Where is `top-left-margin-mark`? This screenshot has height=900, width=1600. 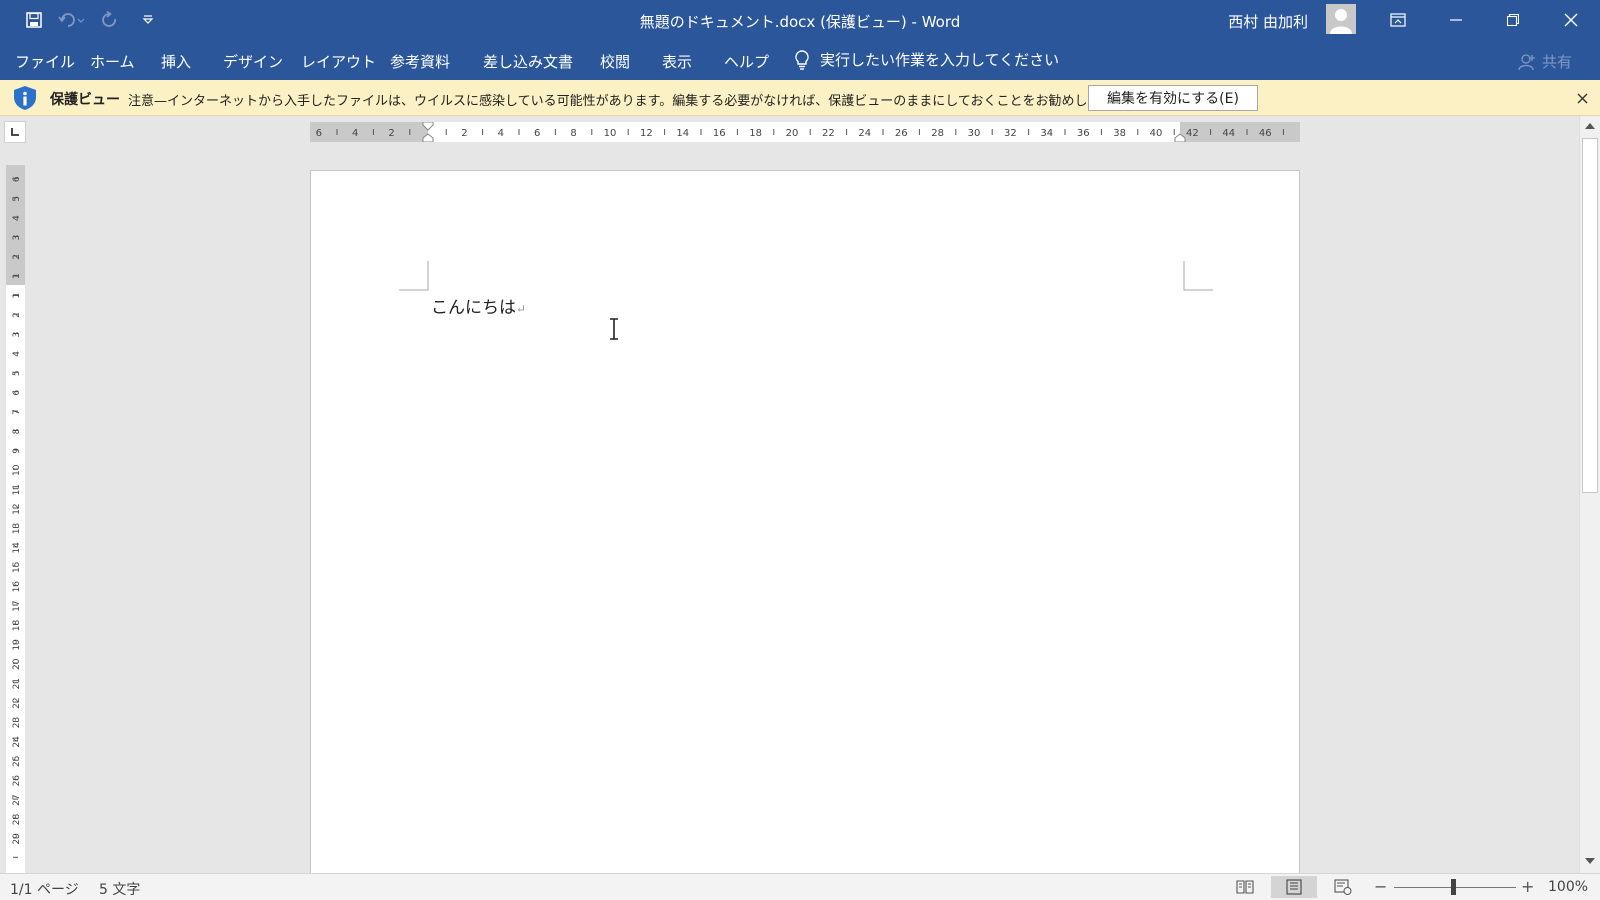 top-left-margin-mark is located at coordinates (414, 276).